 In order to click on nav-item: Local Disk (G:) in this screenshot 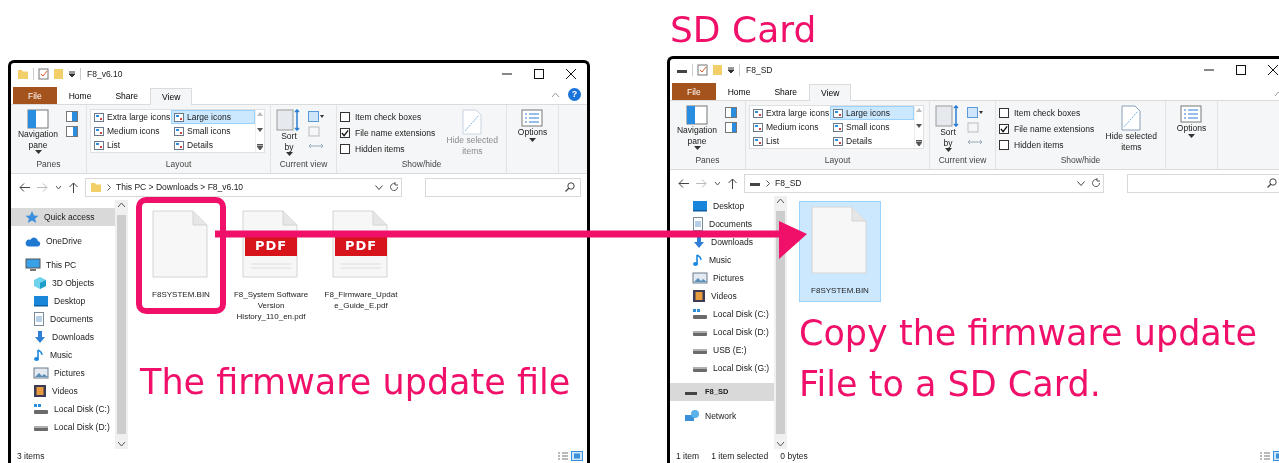, I will do `click(722, 368)`.